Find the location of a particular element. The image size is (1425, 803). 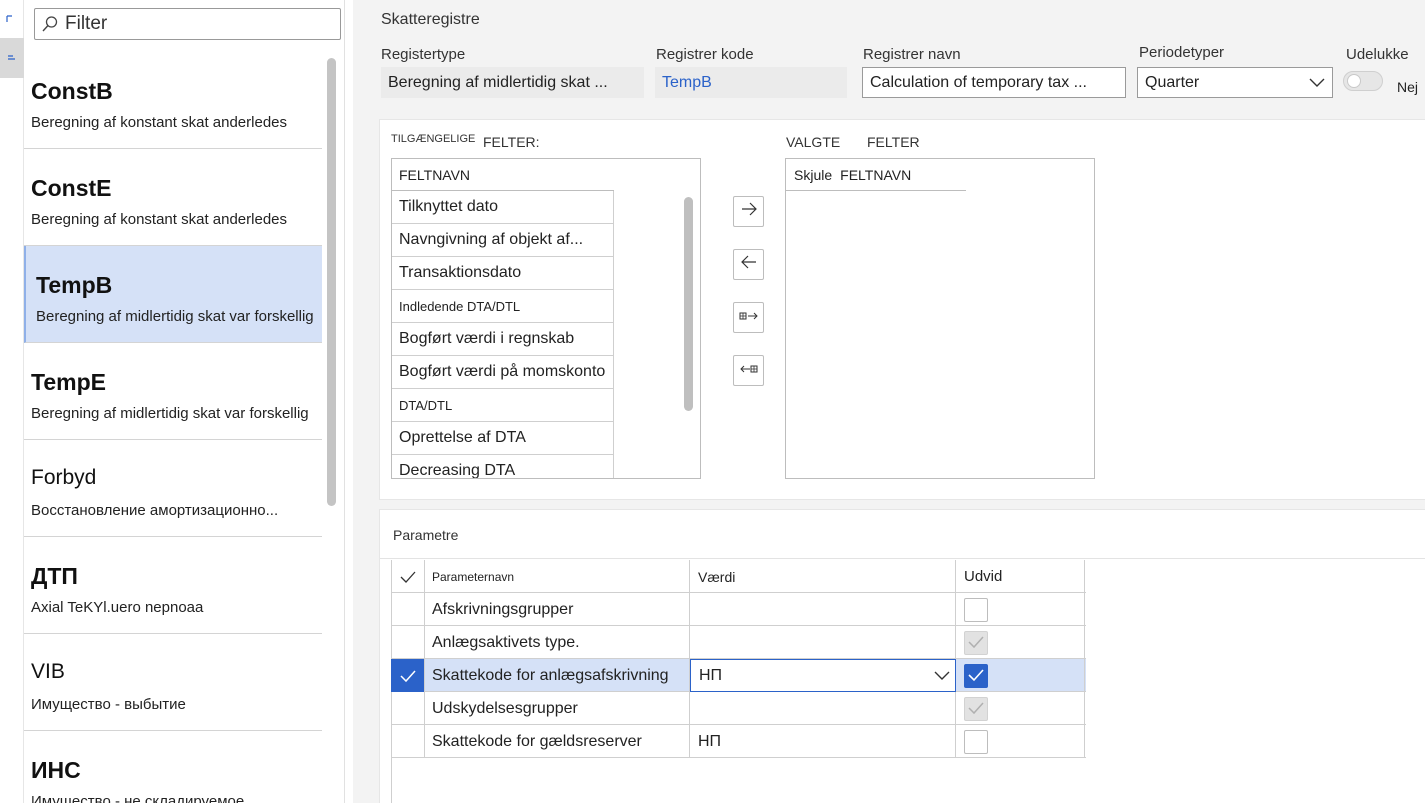

remove-all-fields-button is located at coordinates (748, 370).